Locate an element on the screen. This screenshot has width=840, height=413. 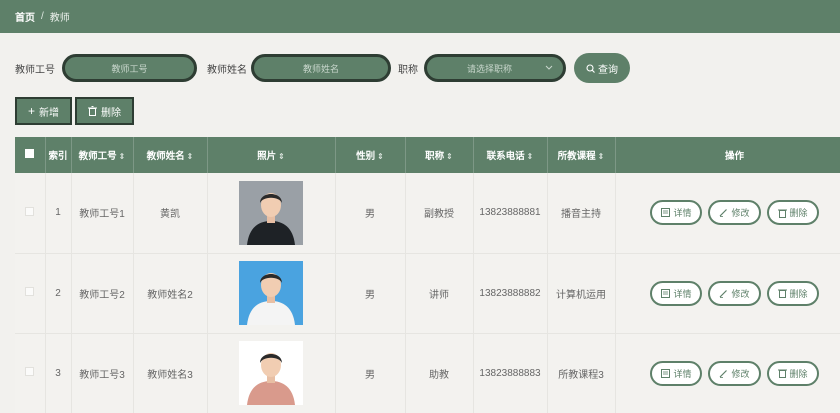
col-teacher-name-label: 教师姓名 is located at coordinates (165, 156).